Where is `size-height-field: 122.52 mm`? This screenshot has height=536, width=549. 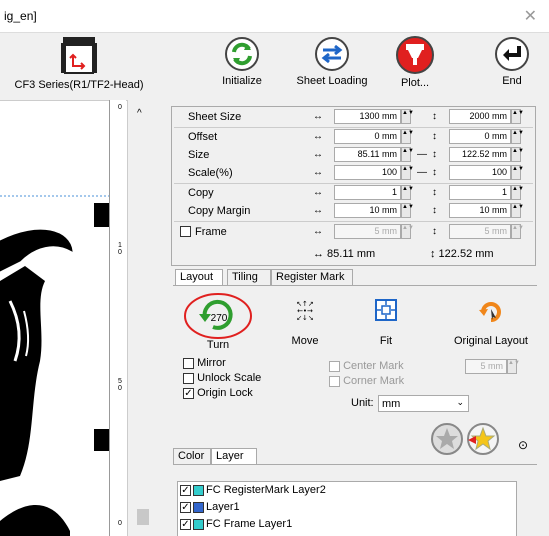 size-height-field: 122.52 mm is located at coordinates (480, 154).